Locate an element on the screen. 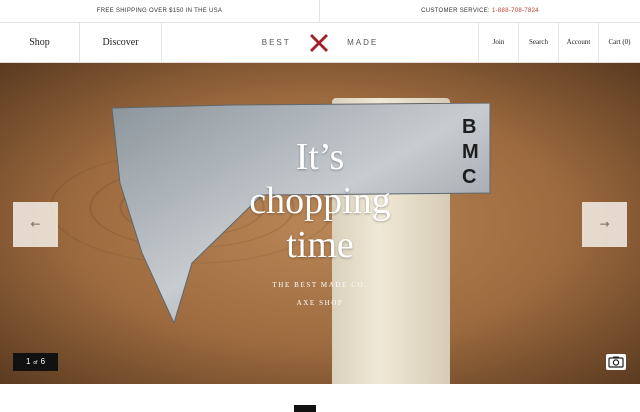  arrow-left-icon: ← is located at coordinates (35, 224).